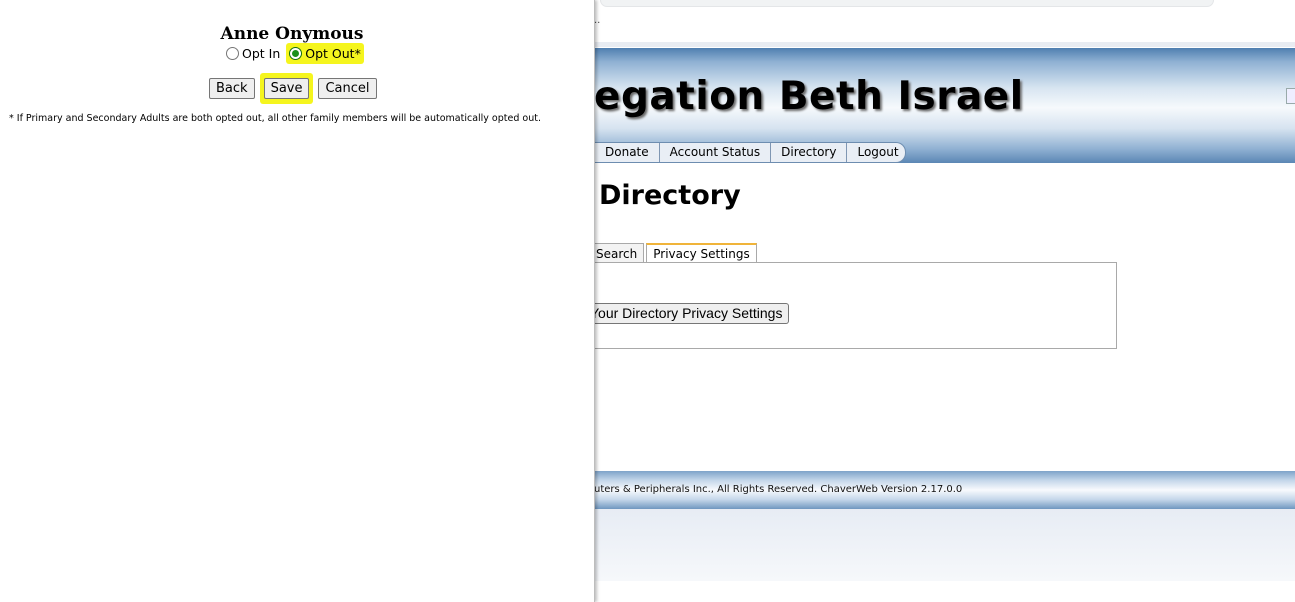 This screenshot has height=602, width=1295. Describe the element at coordinates (261, 53) in the screenshot. I see `opt-in-label: Opt In` at that location.